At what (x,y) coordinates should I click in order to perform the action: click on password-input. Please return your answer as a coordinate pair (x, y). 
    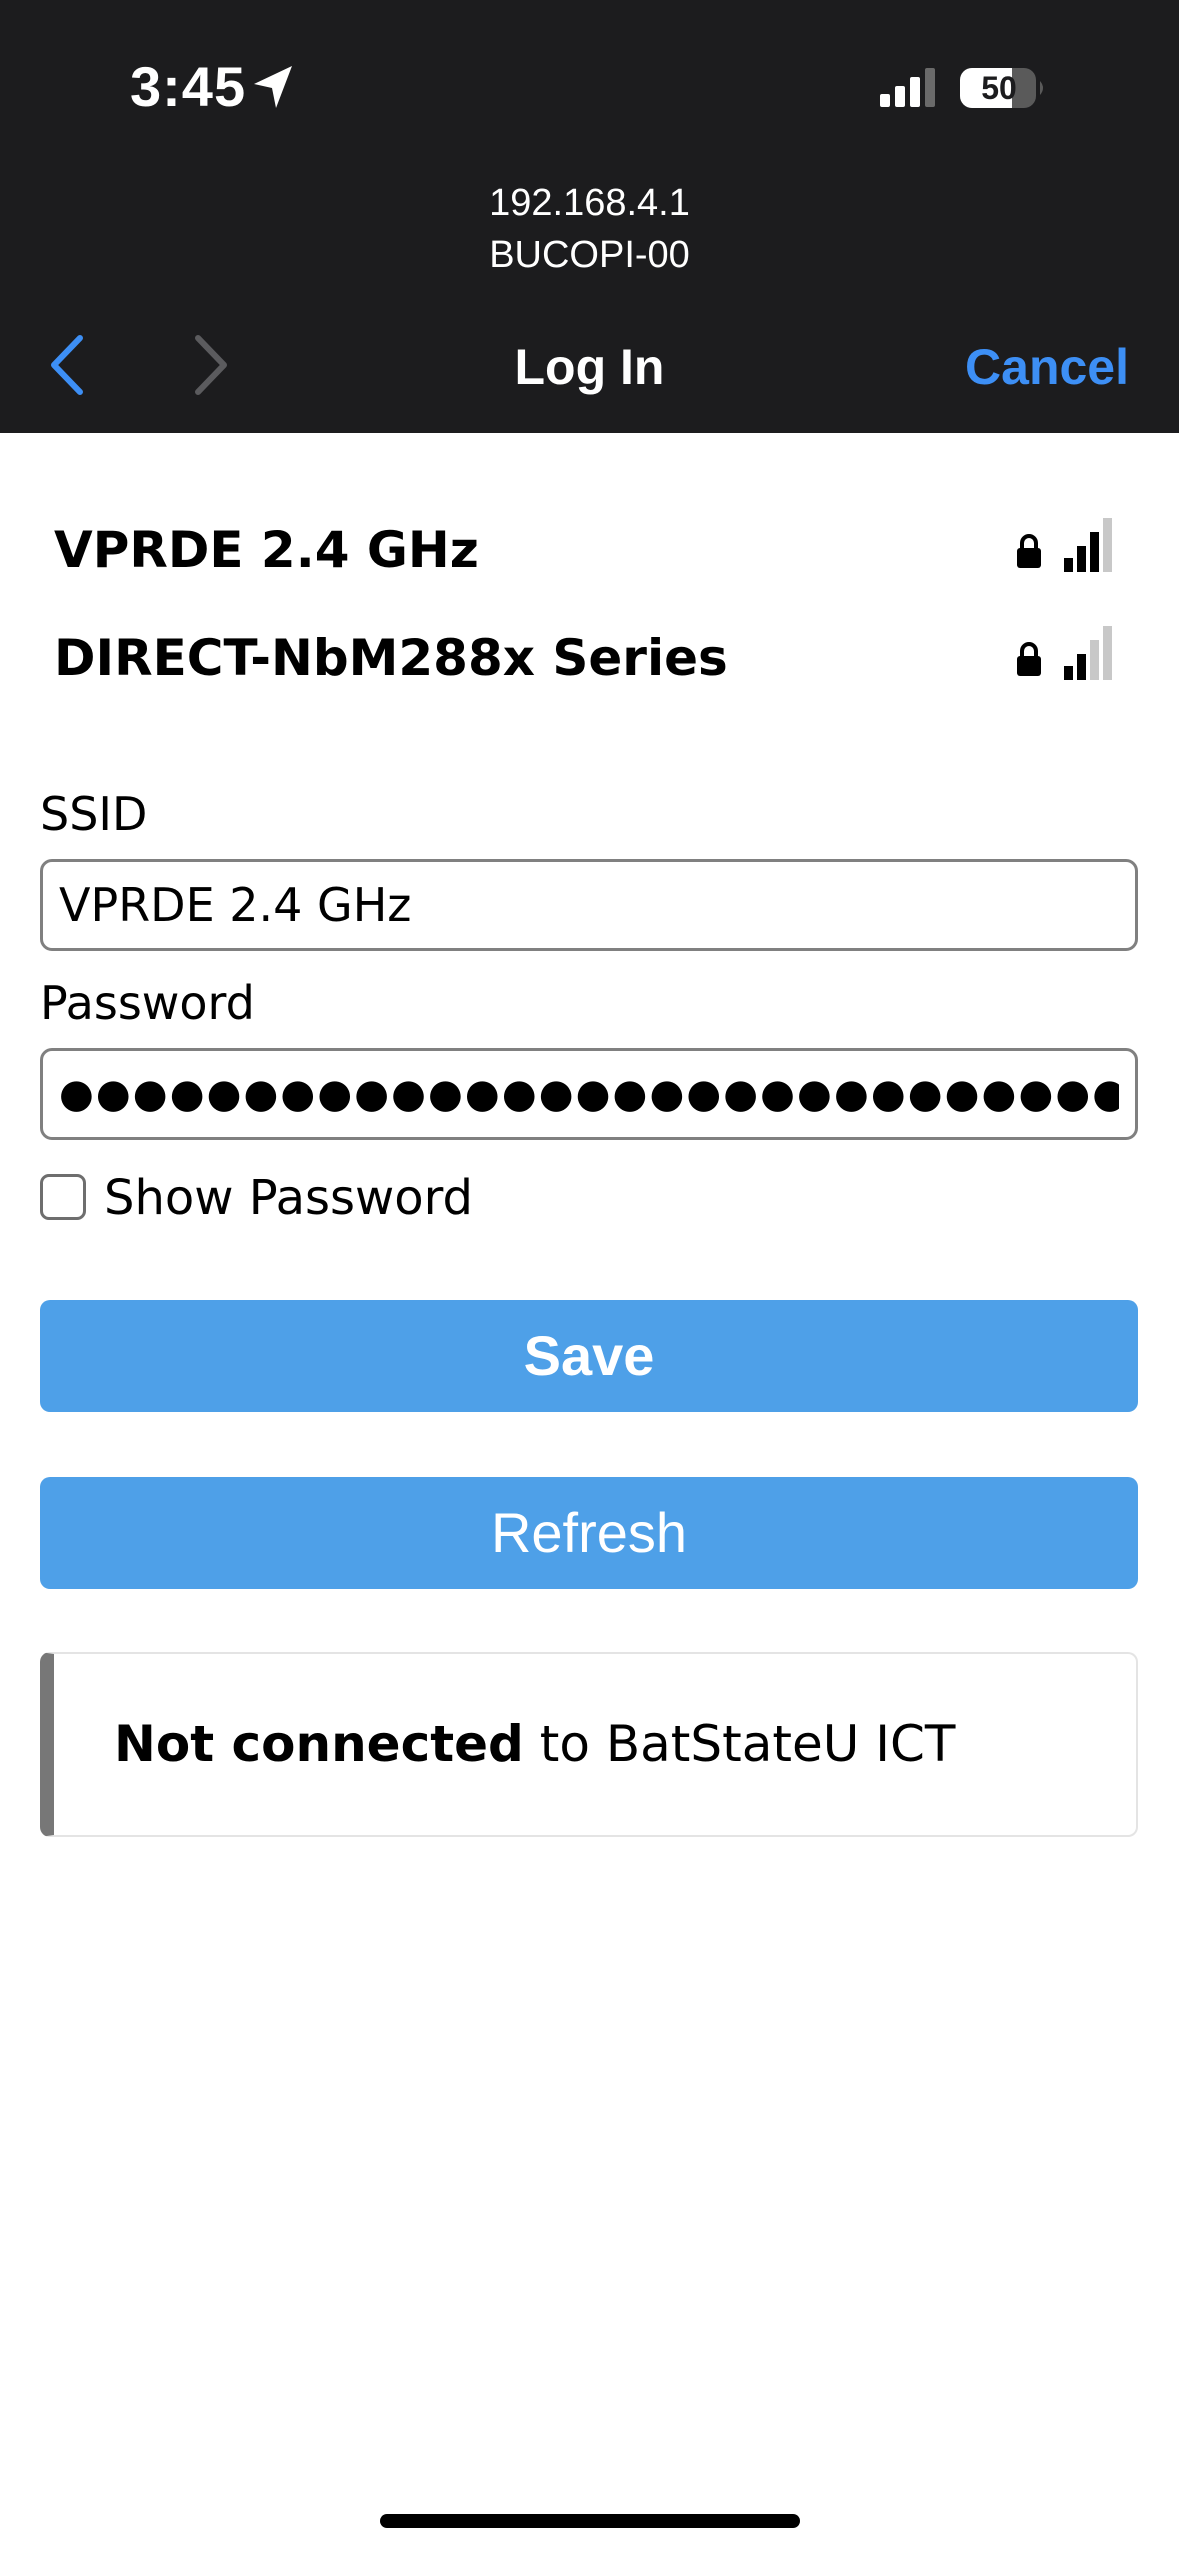
    Looking at the image, I should click on (589, 1094).